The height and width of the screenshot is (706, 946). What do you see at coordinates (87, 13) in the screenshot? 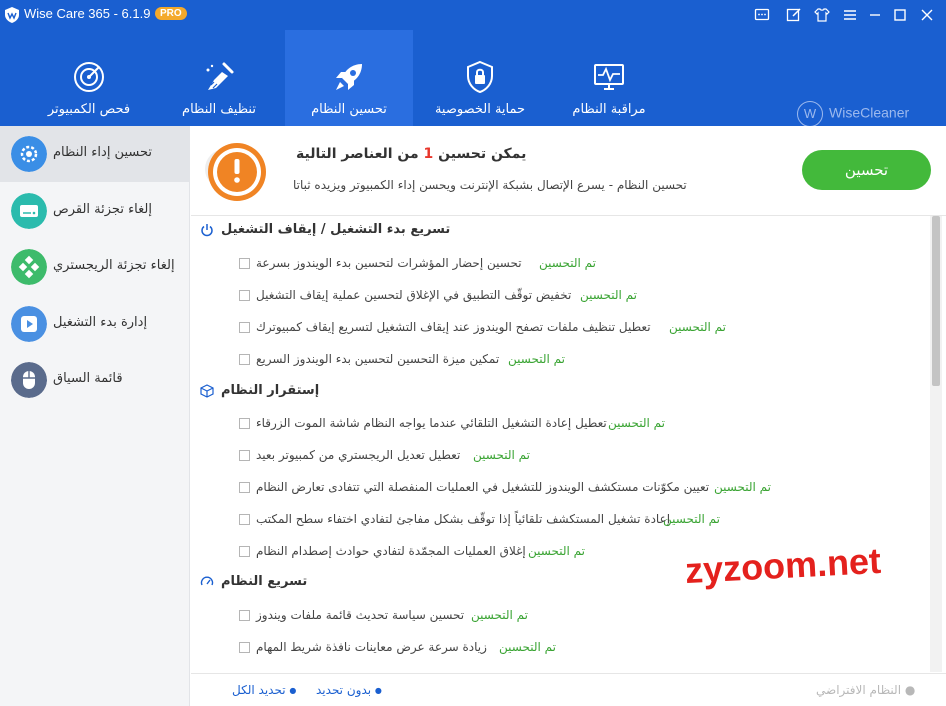
I see `app-title: Wise Care 365 - 6.1.9` at bounding box center [87, 13].